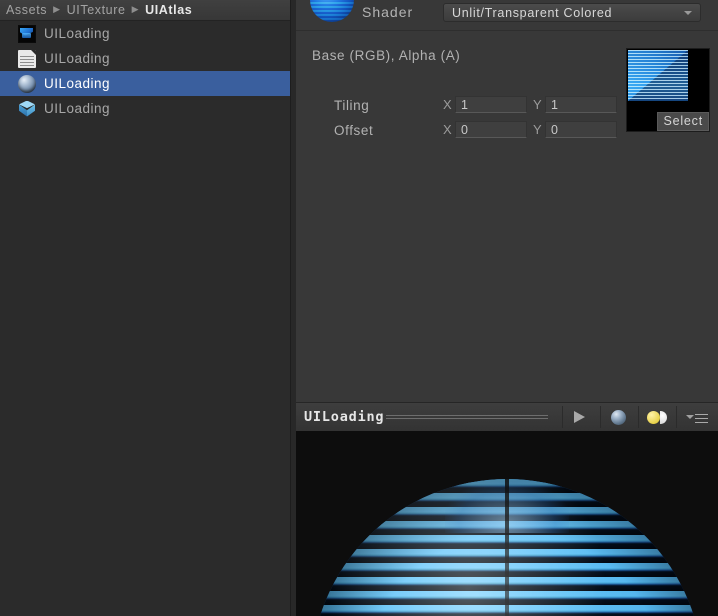 Image resolution: width=718 pixels, height=616 pixels. I want to click on tiling-x-axis-label: X, so click(447, 104).